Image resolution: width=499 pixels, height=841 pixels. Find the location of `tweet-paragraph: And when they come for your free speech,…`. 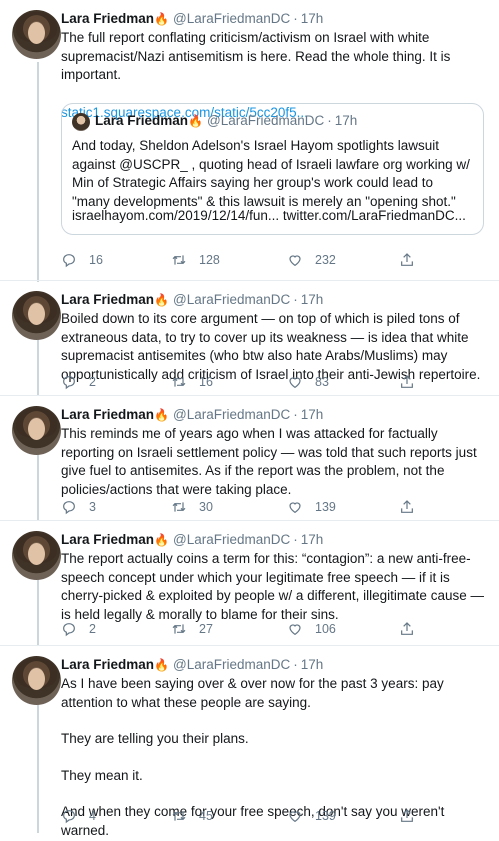

tweet-paragraph: And when they come for your free speech,… is located at coordinates (253, 821).